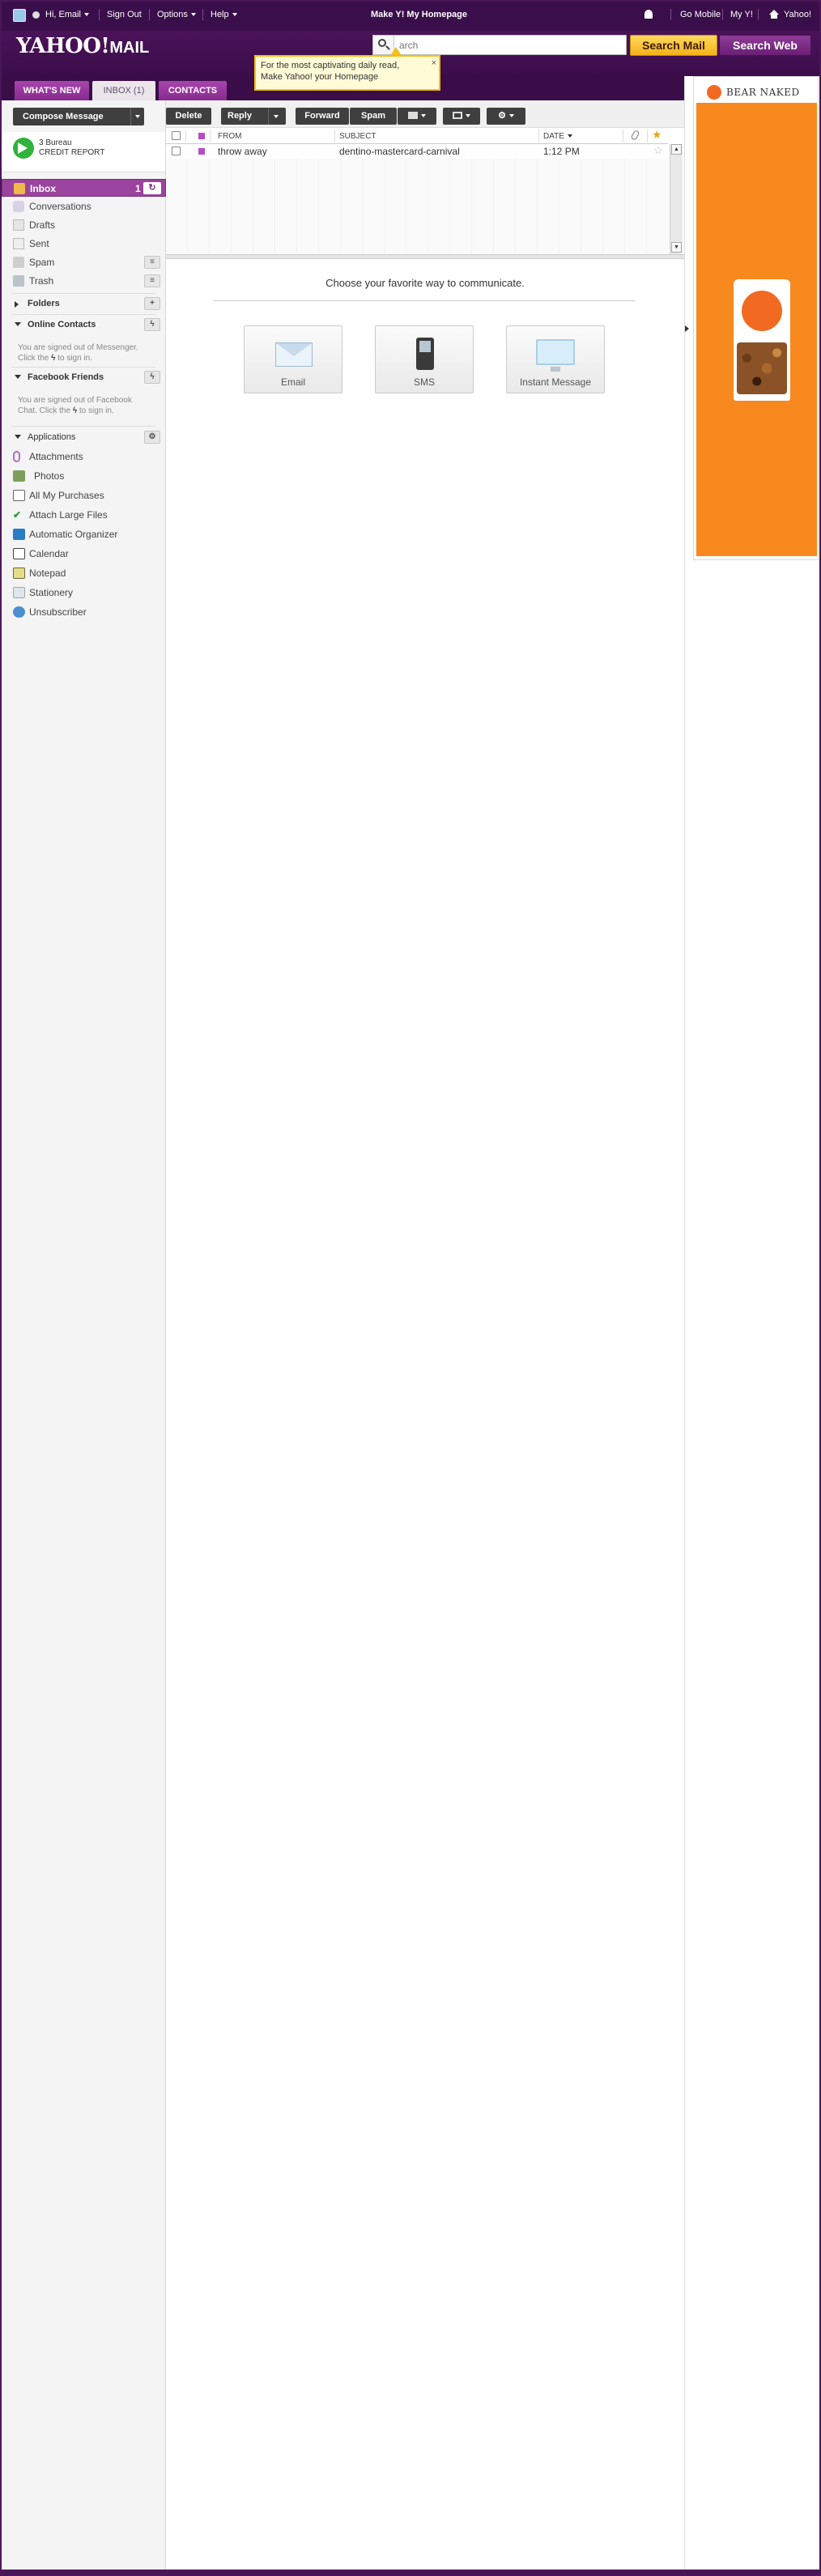 Image resolution: width=821 pixels, height=2576 pixels. I want to click on applications-section-header: Applications ⚙, so click(84, 437).